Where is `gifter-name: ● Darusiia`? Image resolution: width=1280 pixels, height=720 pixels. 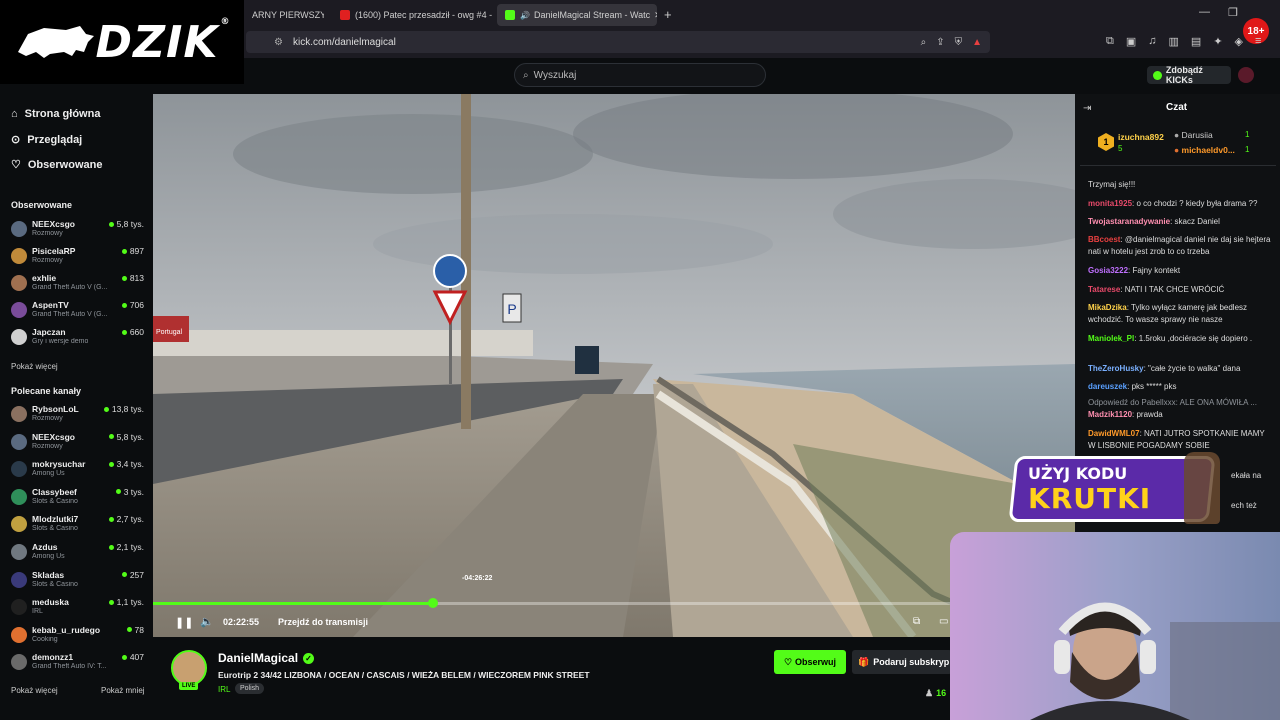 gifter-name: ● Darusiia is located at coordinates (1193, 135).